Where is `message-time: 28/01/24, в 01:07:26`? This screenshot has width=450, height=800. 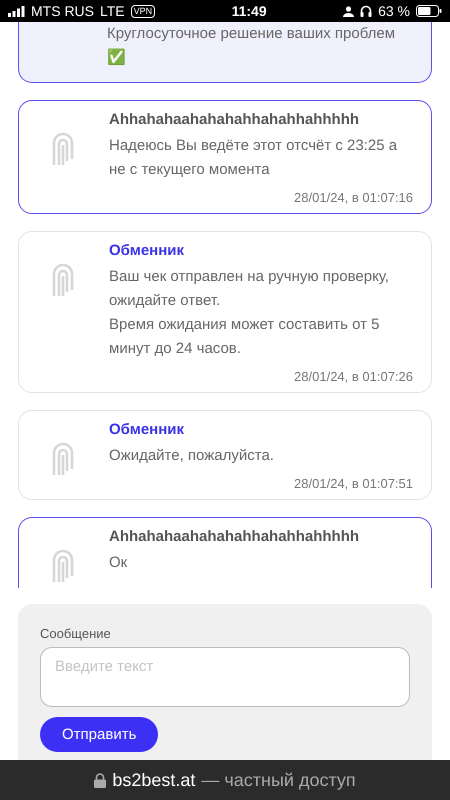 message-time: 28/01/24, в 01:07:26 is located at coordinates (353, 376).